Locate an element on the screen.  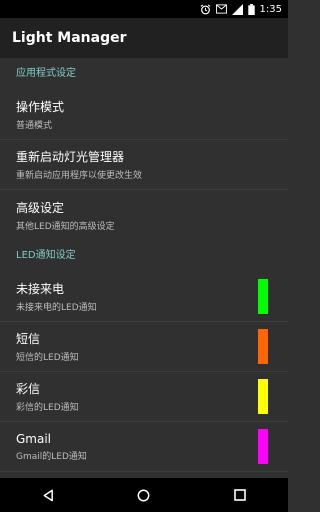
pref-title: 重新启动灯光管理器 is located at coordinates (70, 157).